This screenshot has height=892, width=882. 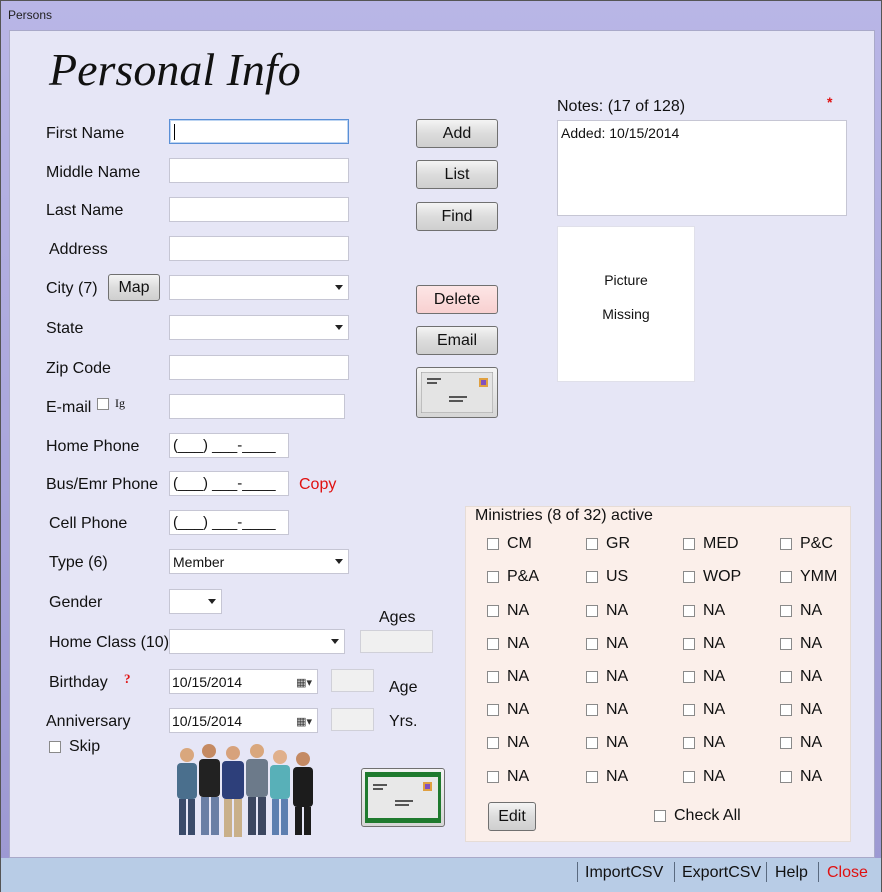 What do you see at coordinates (721, 873) in the screenshot?
I see `export-csv-link: ExportCSV` at bounding box center [721, 873].